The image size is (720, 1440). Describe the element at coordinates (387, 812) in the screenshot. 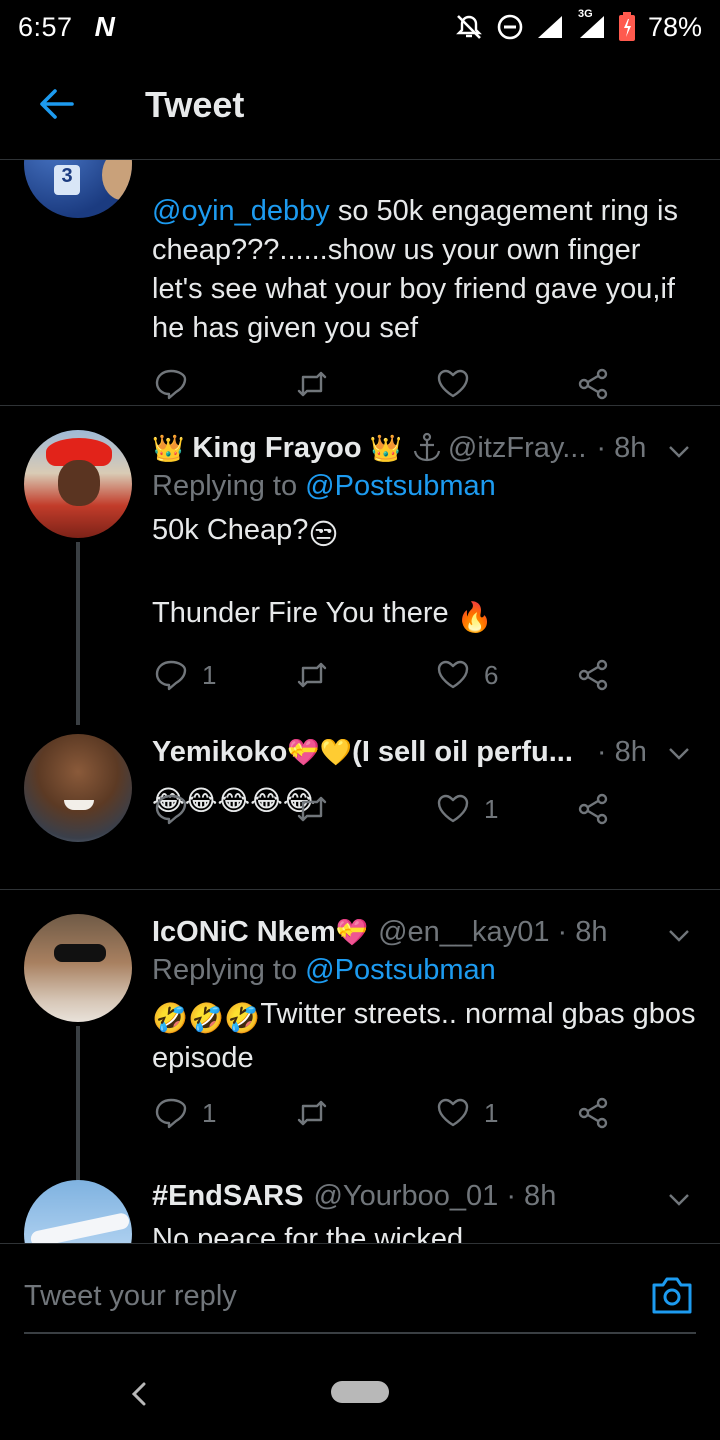

I see `tweet-actions: 1` at that location.